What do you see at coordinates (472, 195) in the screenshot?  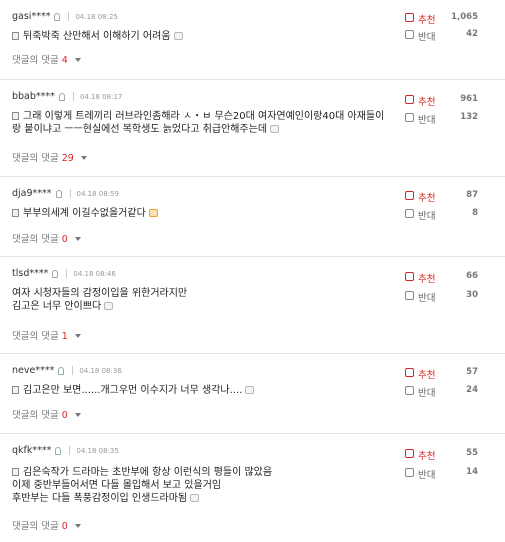 I see `recommend-count: 87` at bounding box center [472, 195].